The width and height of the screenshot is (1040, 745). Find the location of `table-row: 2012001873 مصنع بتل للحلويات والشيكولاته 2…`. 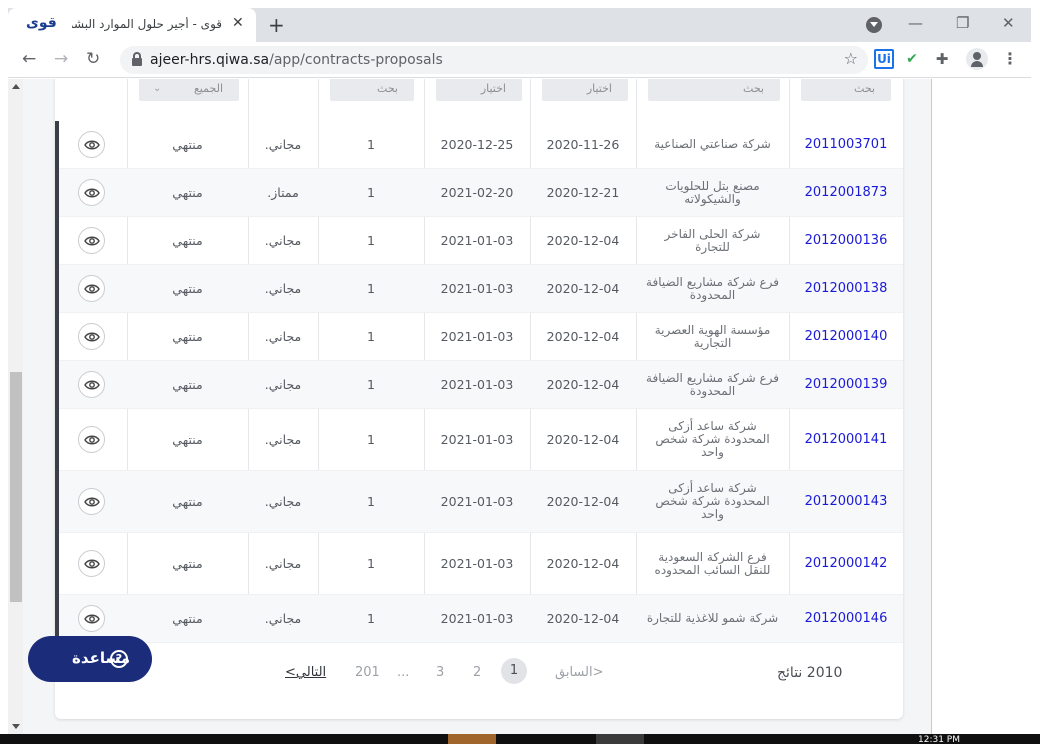

table-row: 2012001873 مصنع بتل للحلويات والشيكولاته 2… is located at coordinates (479, 193).